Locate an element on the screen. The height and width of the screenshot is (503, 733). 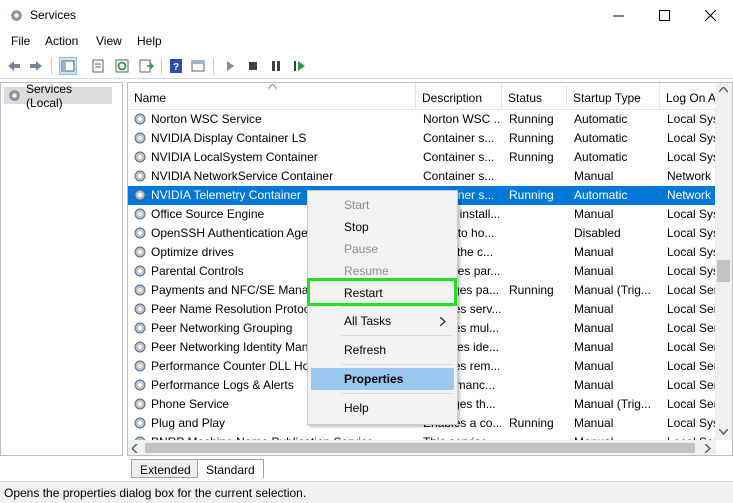
horizontal-scroll-thumb is located at coordinates (420, 448).